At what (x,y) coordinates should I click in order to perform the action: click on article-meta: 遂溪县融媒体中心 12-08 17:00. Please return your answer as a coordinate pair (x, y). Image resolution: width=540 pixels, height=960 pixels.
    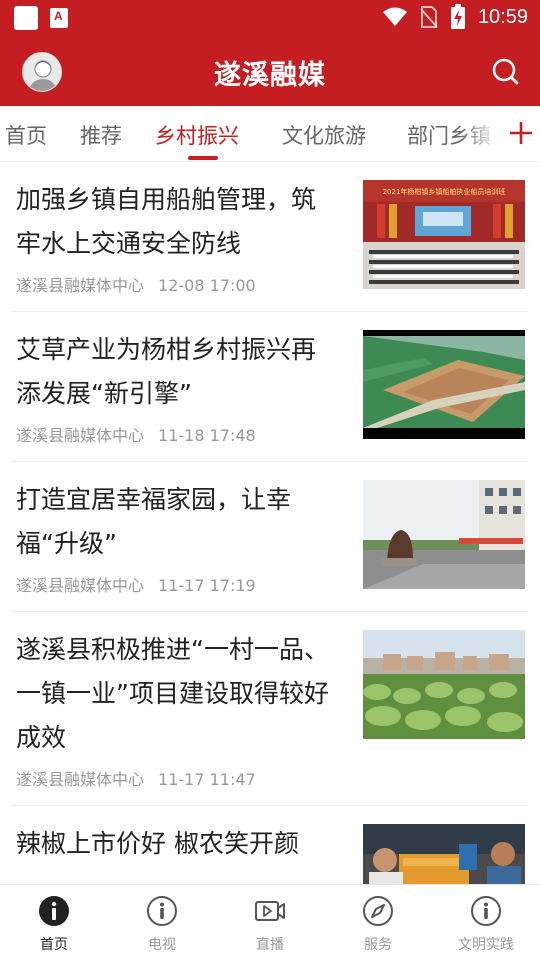
    Looking at the image, I should click on (136, 284).